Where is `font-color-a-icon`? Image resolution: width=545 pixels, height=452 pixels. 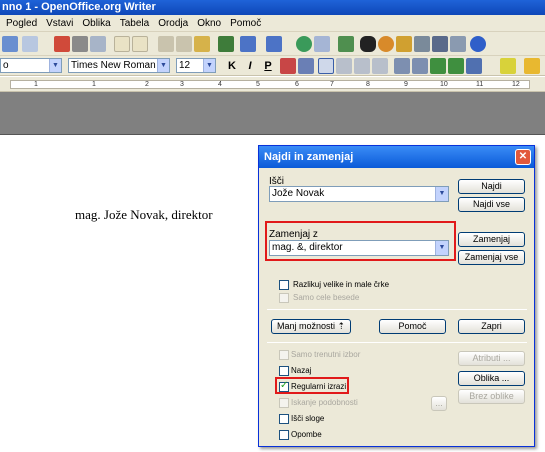 font-color-a-icon is located at coordinates (474, 66).